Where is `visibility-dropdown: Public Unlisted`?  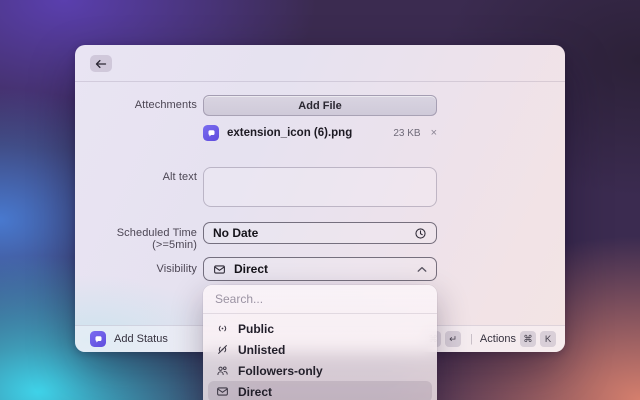 visibility-dropdown: Public Unlisted is located at coordinates (320, 342).